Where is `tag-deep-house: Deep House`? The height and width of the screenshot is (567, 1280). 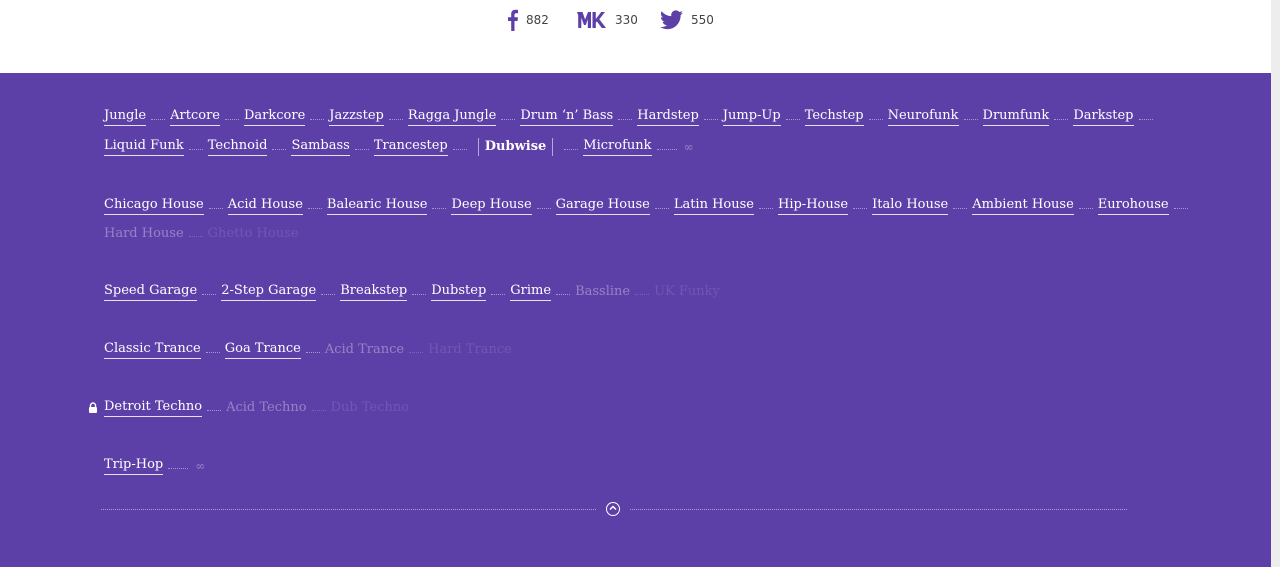
tag-deep-house: Deep House is located at coordinates (491, 206).